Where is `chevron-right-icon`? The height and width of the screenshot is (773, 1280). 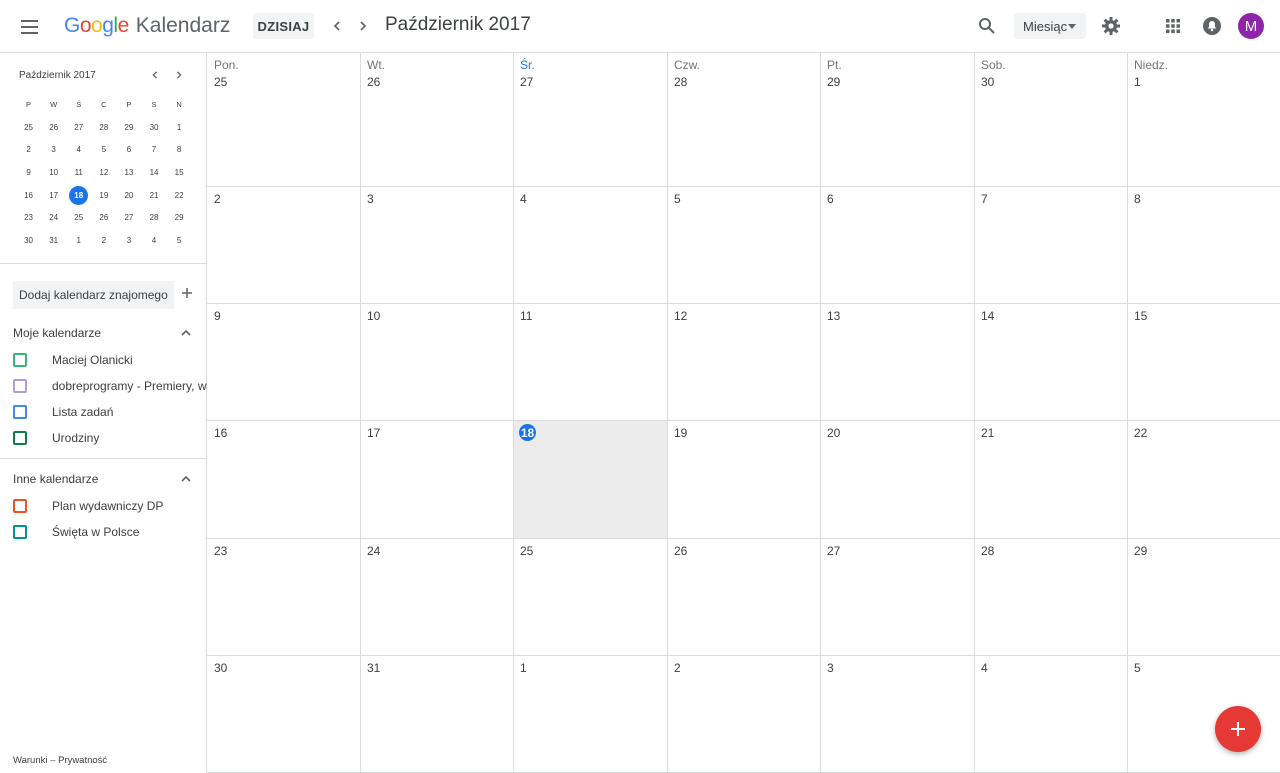 chevron-right-icon is located at coordinates (363, 26).